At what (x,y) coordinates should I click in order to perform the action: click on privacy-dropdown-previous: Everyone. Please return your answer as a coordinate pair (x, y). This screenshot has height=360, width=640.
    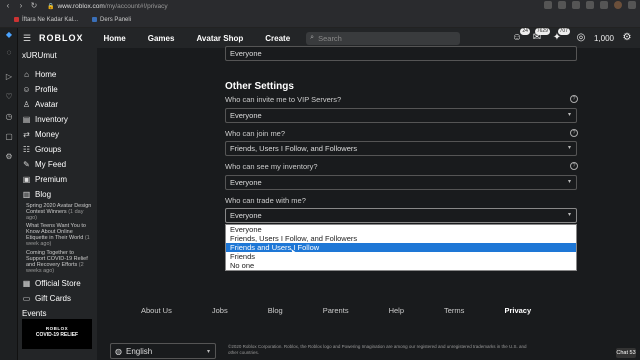
    Looking at the image, I should click on (401, 53).